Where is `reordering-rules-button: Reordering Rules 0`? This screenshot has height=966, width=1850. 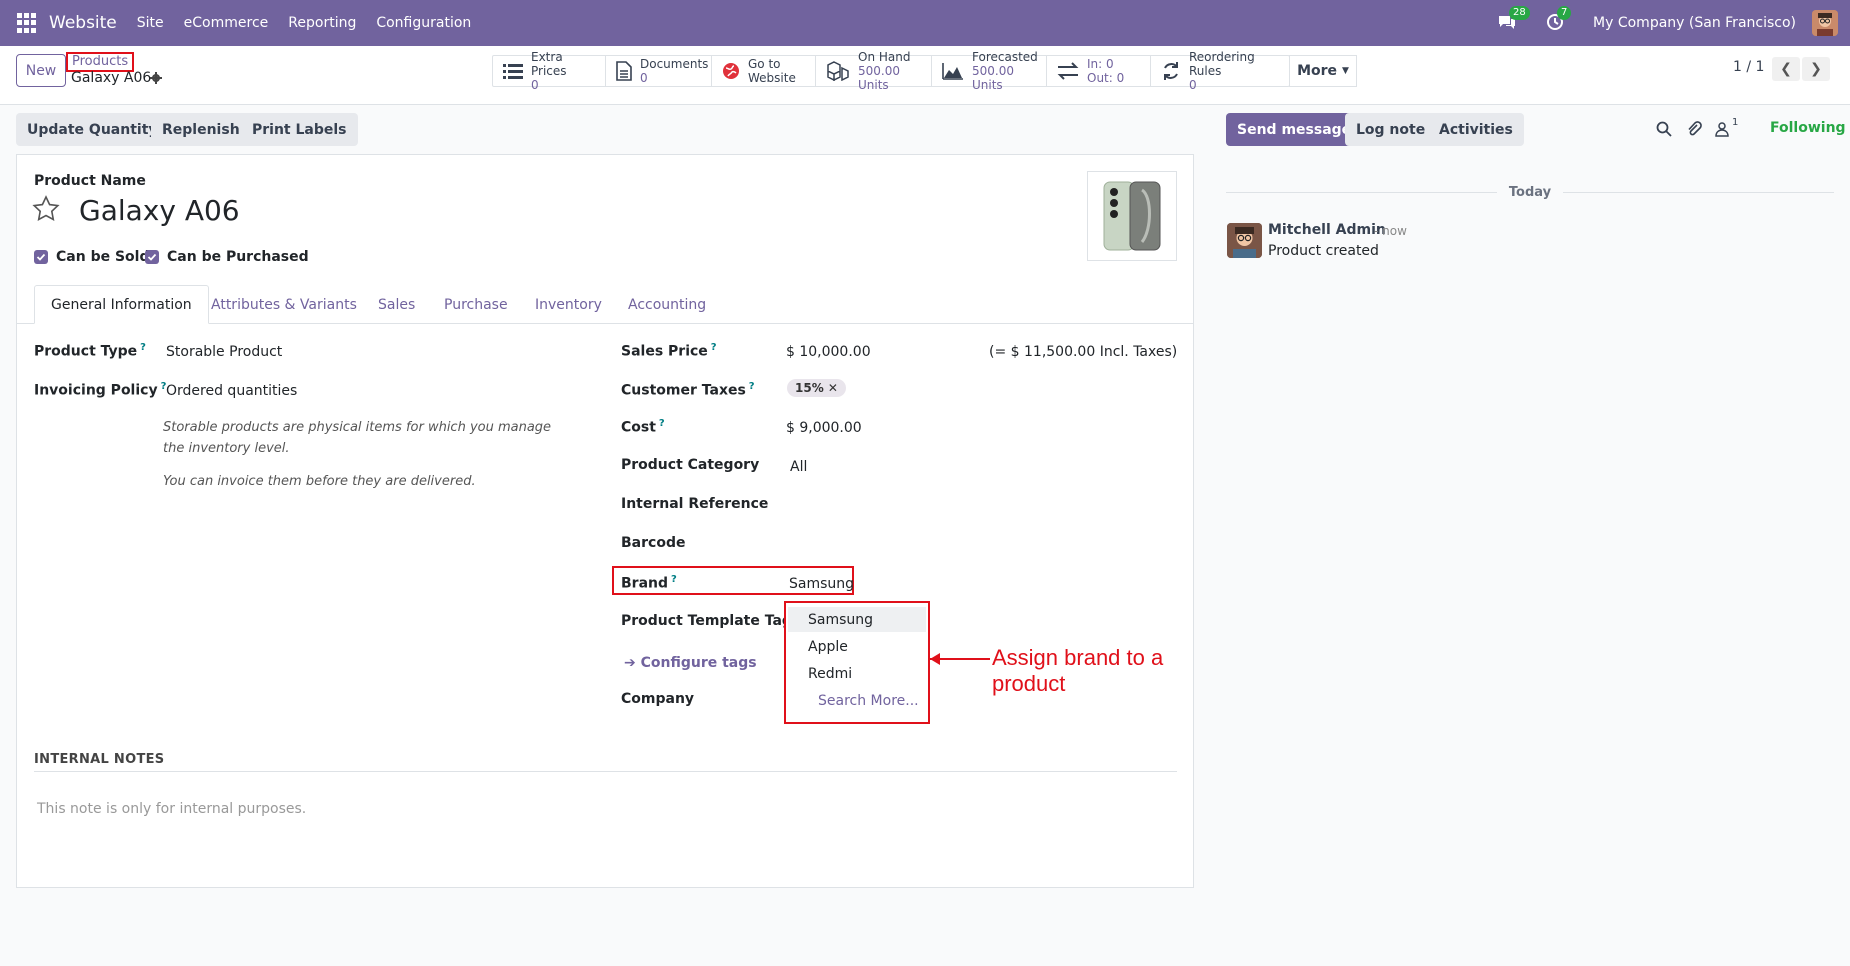
reordering-rules-button: Reordering Rules 0 is located at coordinates (1220, 71).